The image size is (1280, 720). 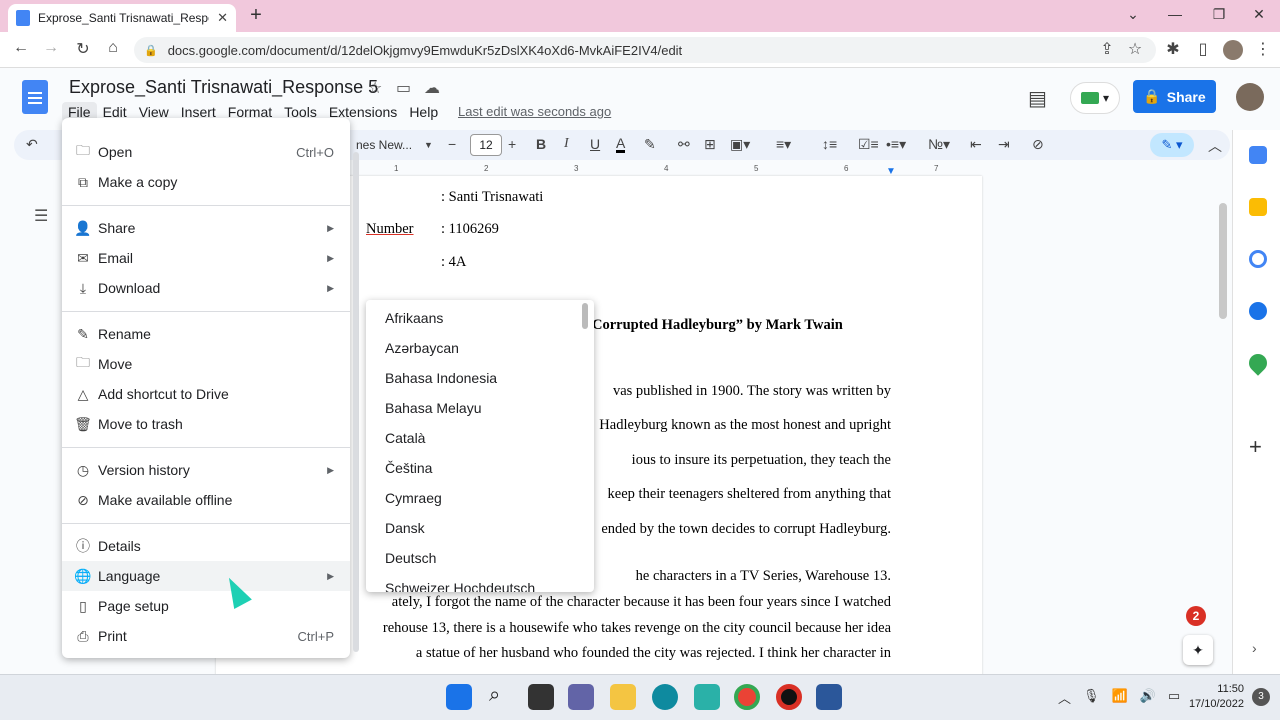 I want to click on file-menu-make-copy: ⧉ Make a copy, so click(x=206, y=182).